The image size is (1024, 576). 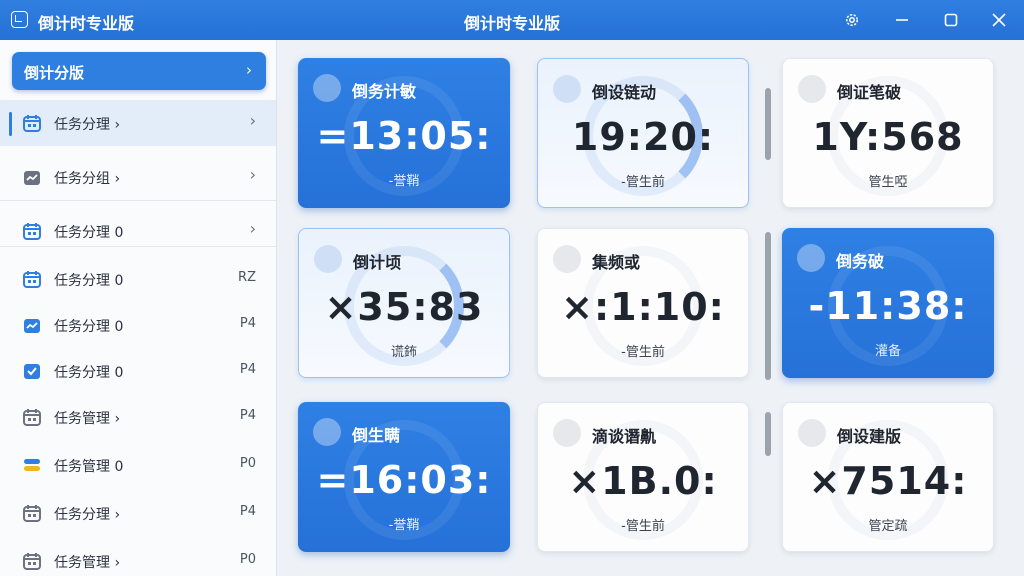 What do you see at coordinates (138, 417) in the screenshot?
I see `sidebar-item: 任务管理 › P4` at bounding box center [138, 417].